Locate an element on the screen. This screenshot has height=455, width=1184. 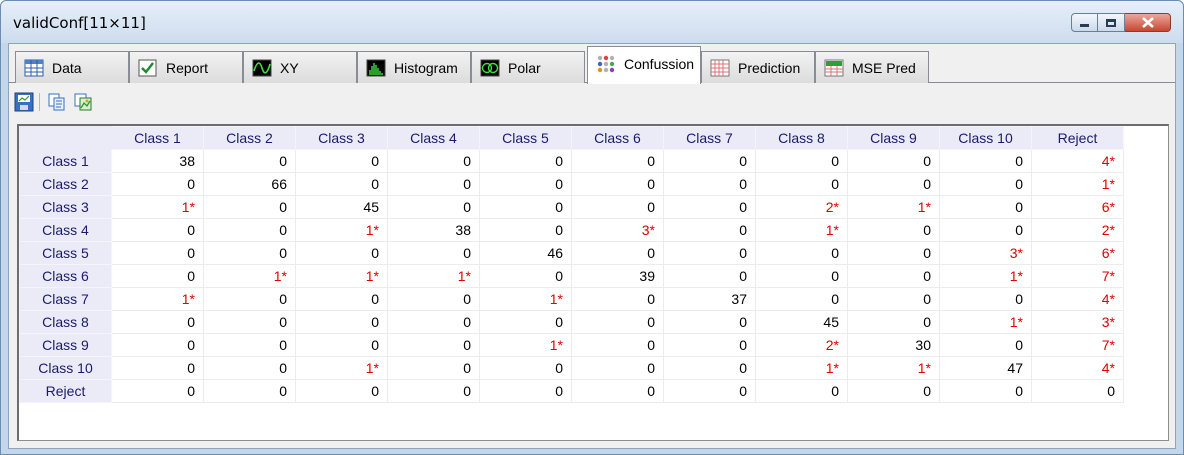
row-header: Class 9 is located at coordinates (65, 345).